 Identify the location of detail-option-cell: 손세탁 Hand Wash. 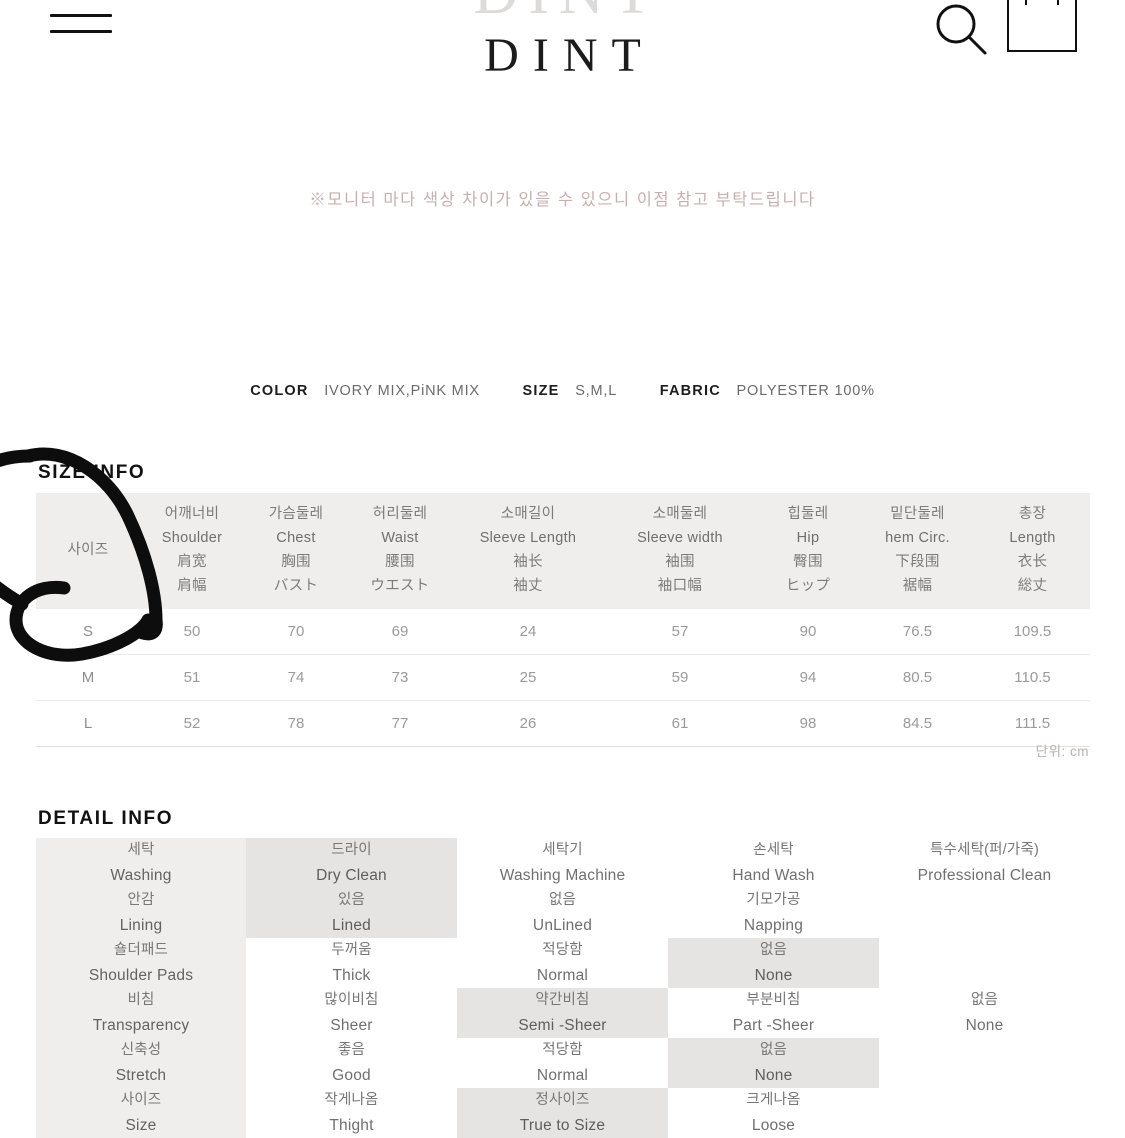
(773, 863).